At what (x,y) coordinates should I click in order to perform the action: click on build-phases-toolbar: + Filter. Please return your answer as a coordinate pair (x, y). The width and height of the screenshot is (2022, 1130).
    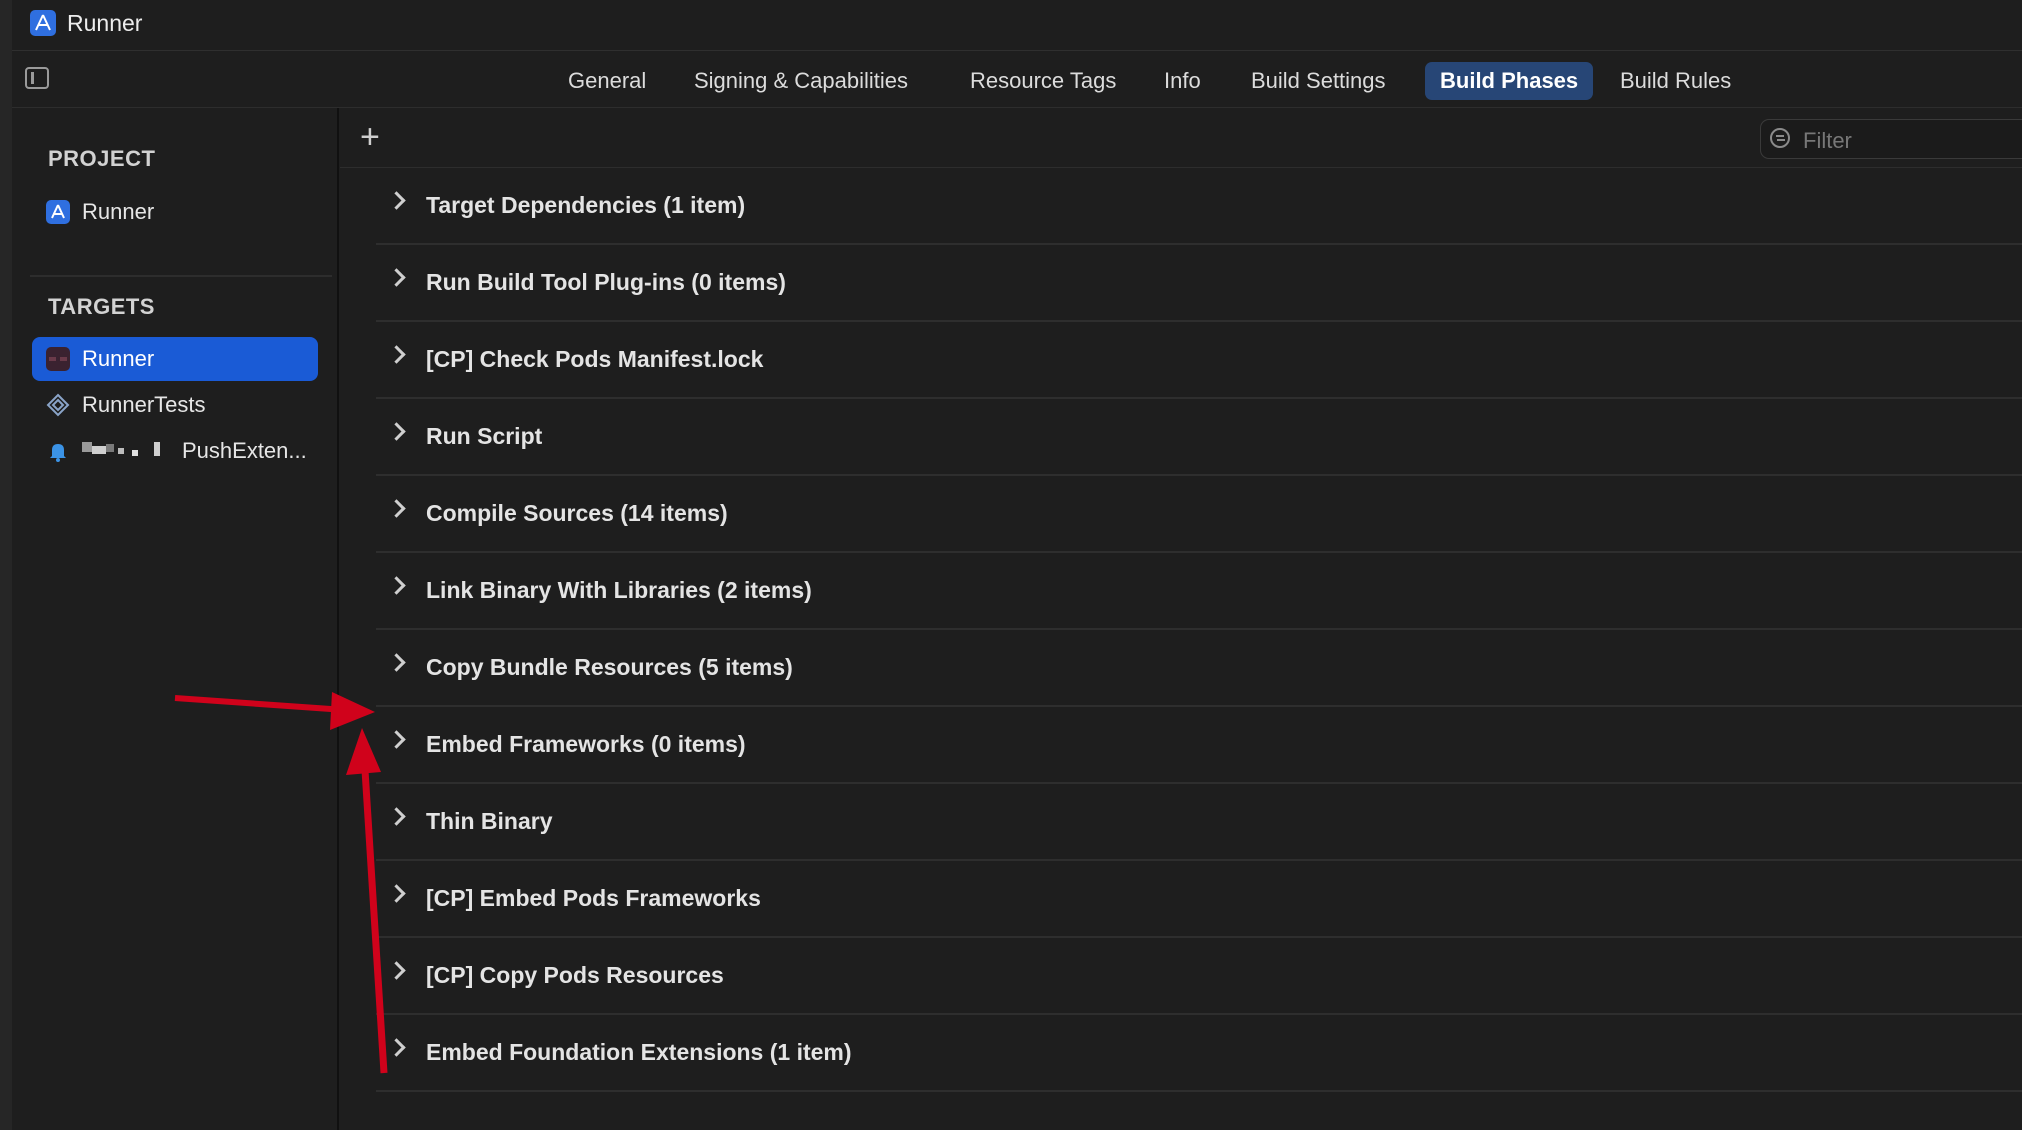
    Looking at the image, I should click on (1181, 138).